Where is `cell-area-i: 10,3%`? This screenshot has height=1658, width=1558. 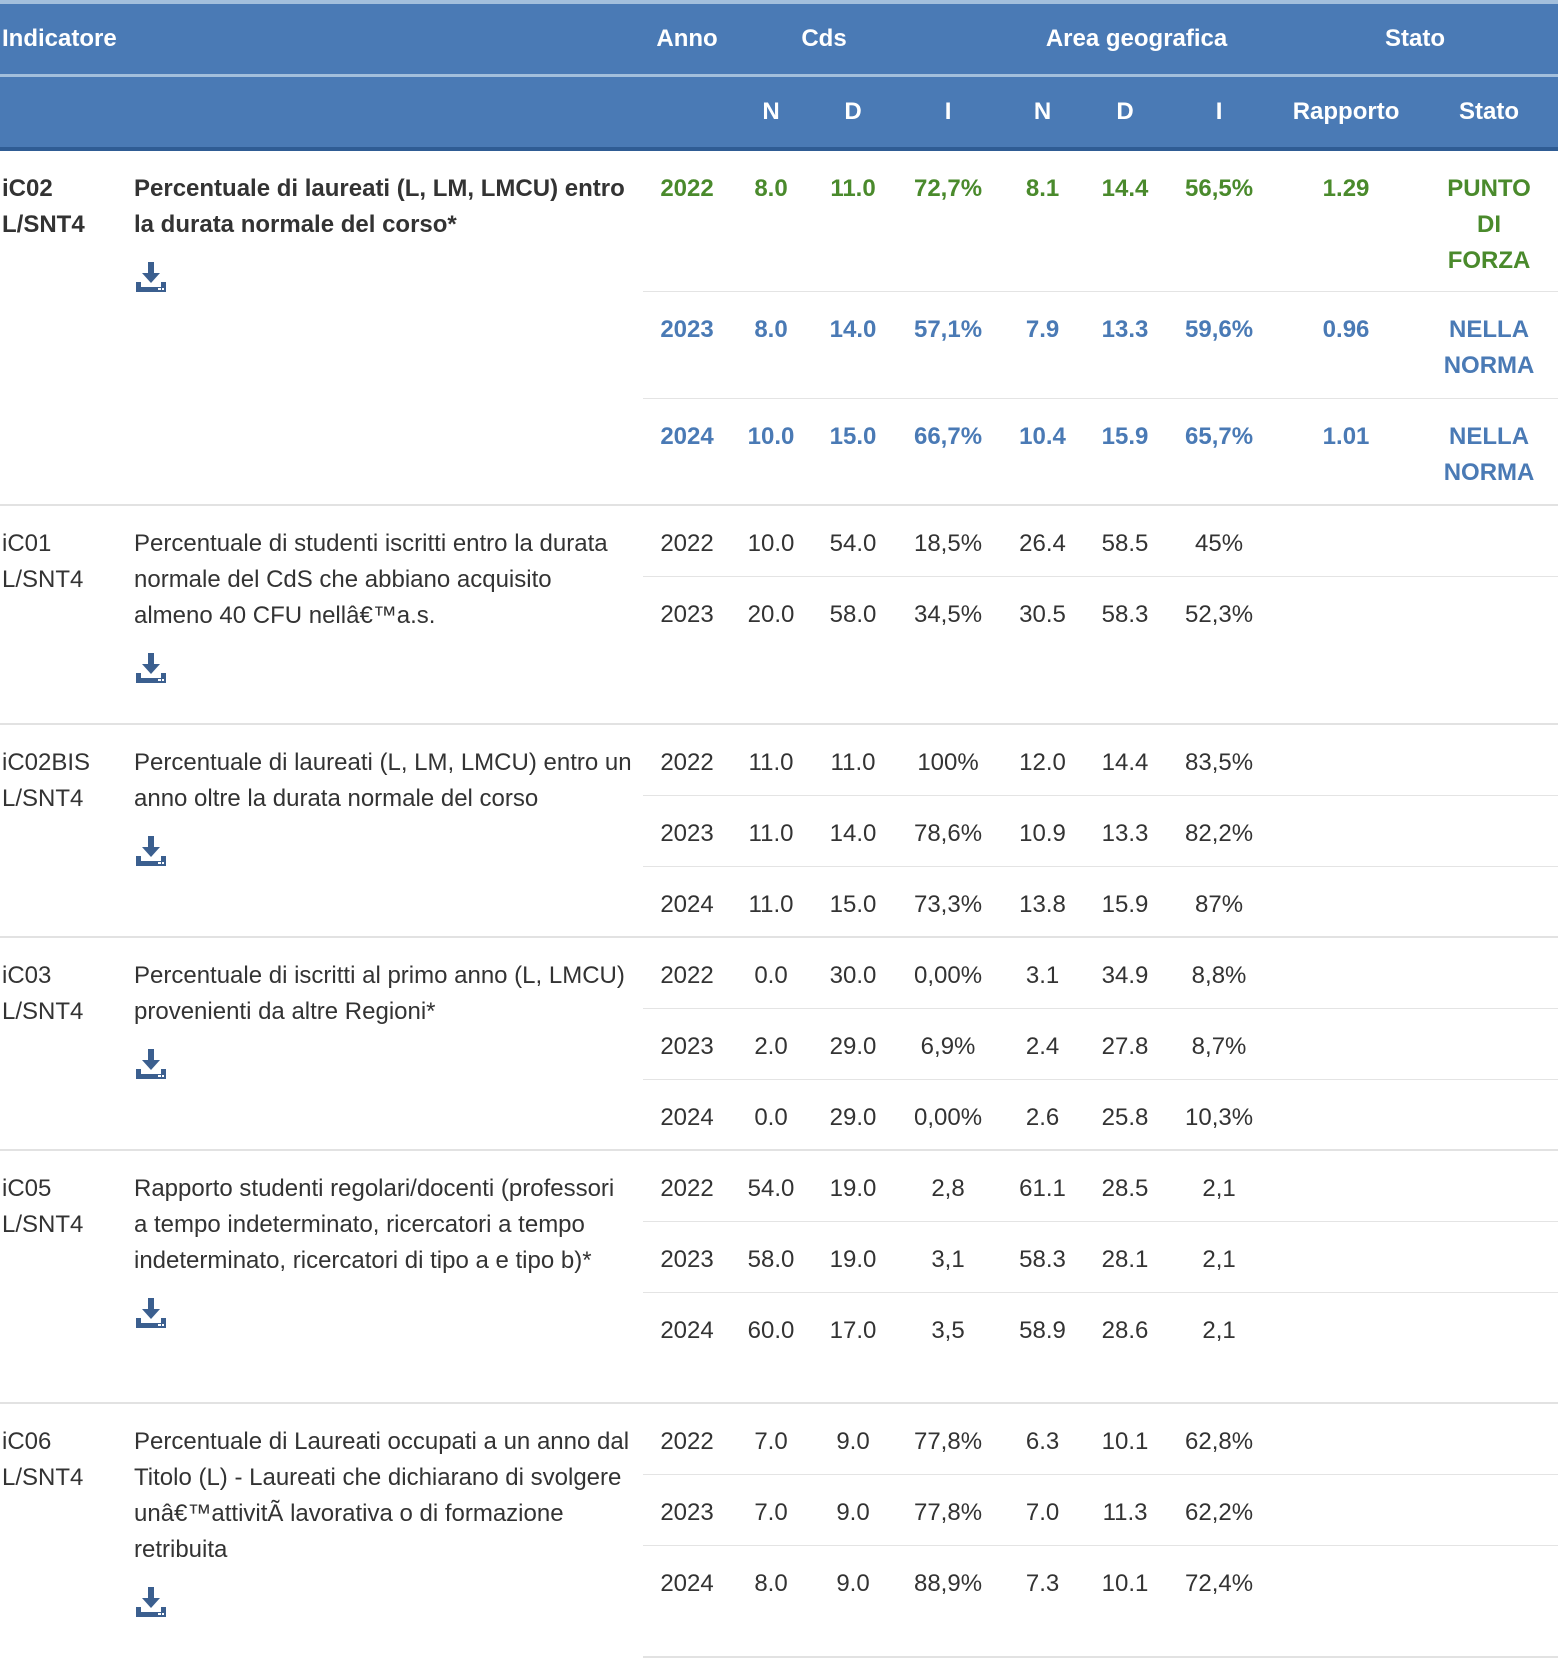 cell-area-i: 10,3% is located at coordinates (1219, 1114).